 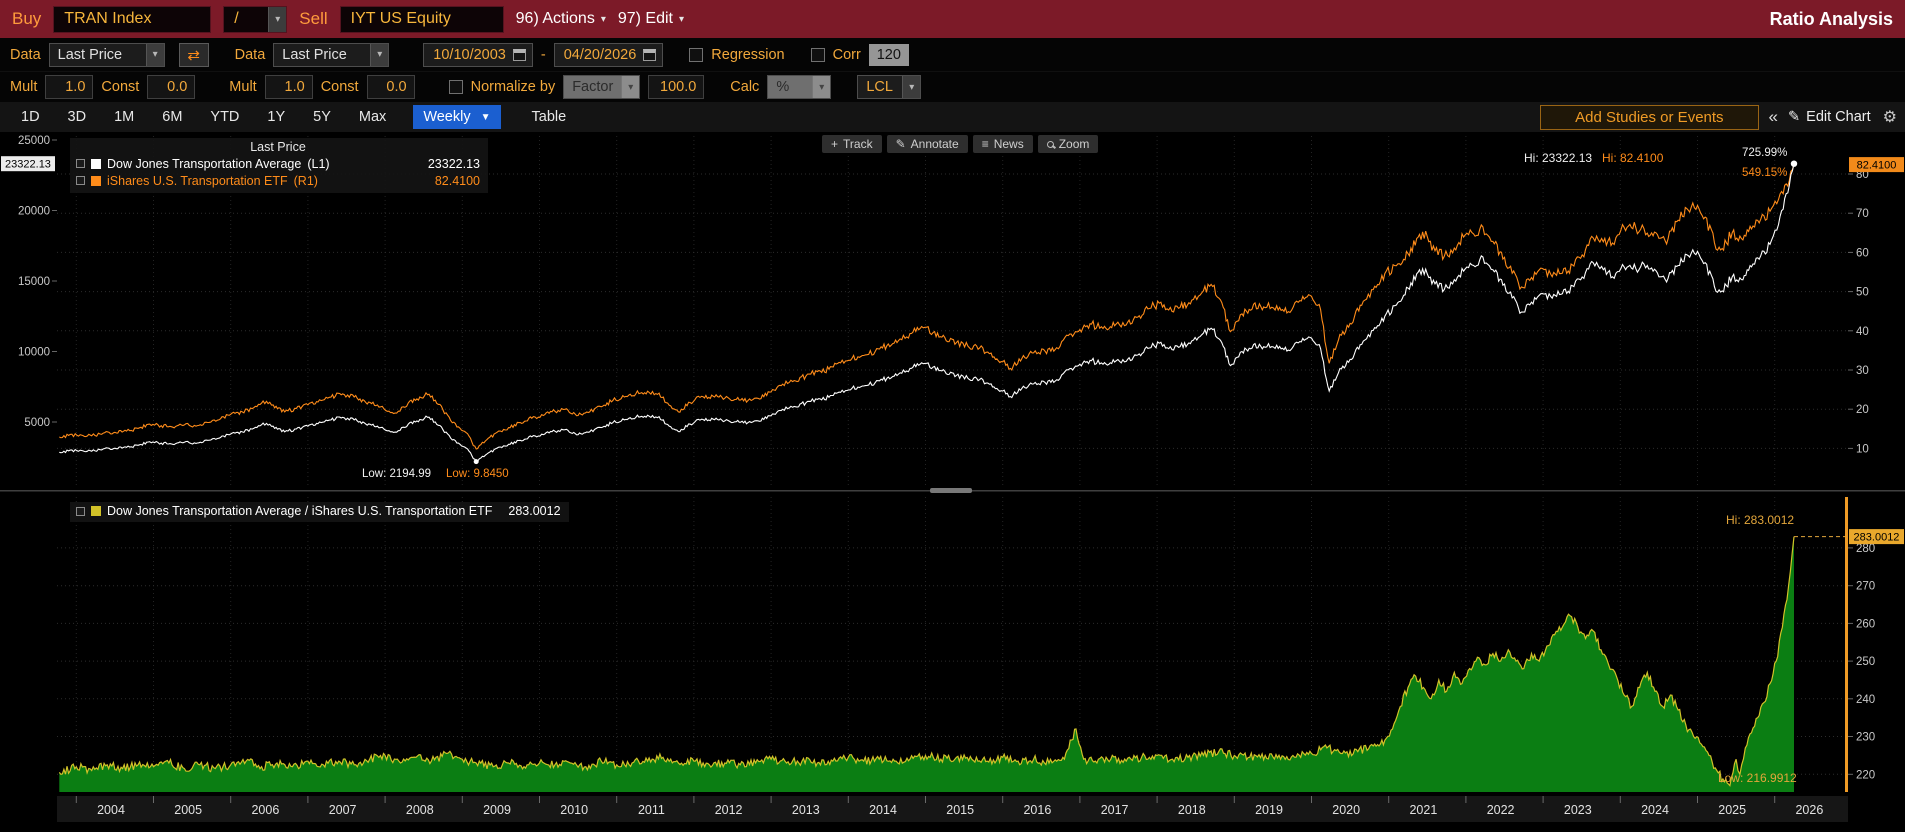 What do you see at coordinates (30, 117) in the screenshot?
I see `tab-1d: 1D` at bounding box center [30, 117].